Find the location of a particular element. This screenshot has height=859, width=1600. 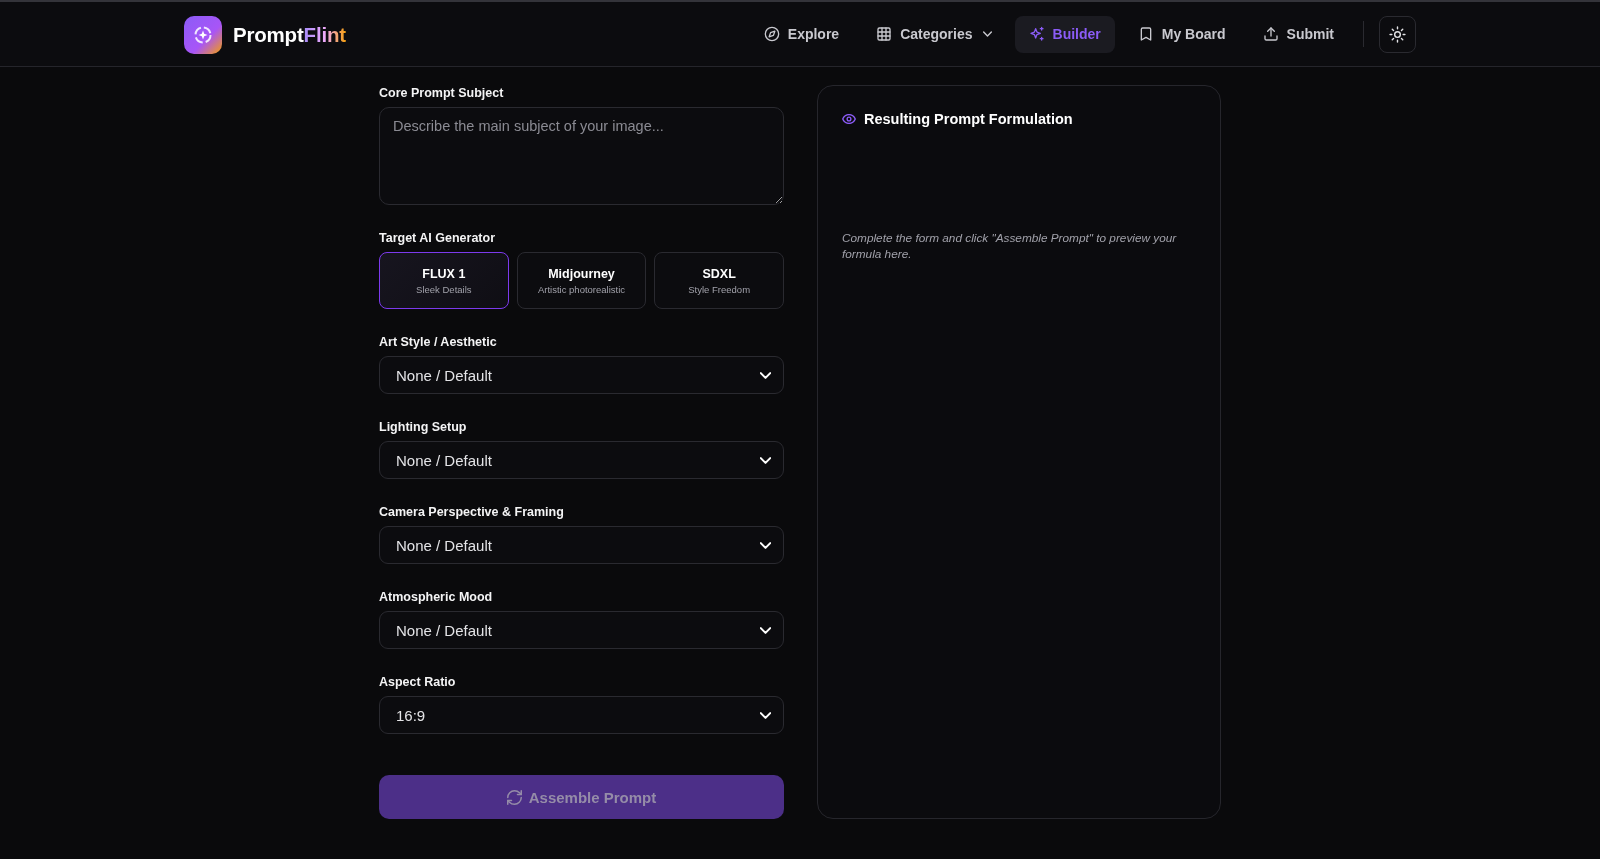

upload-icon is located at coordinates (1270, 34).